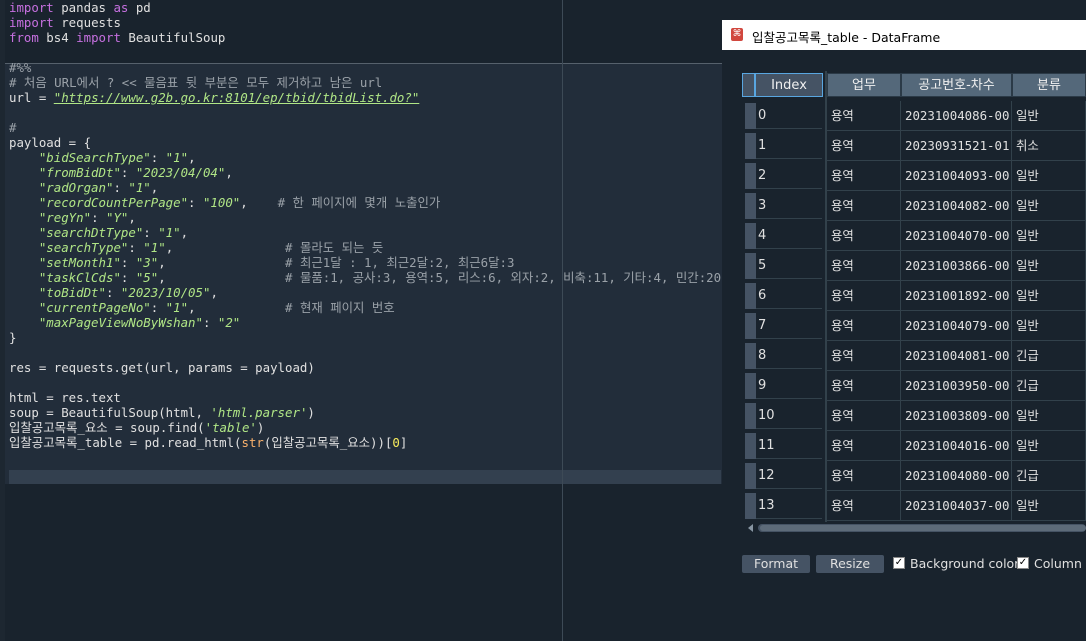 The image size is (1086, 641). What do you see at coordinates (956, 236) in the screenshot?
I see `cell-bid-number: 20231004070-00` at bounding box center [956, 236].